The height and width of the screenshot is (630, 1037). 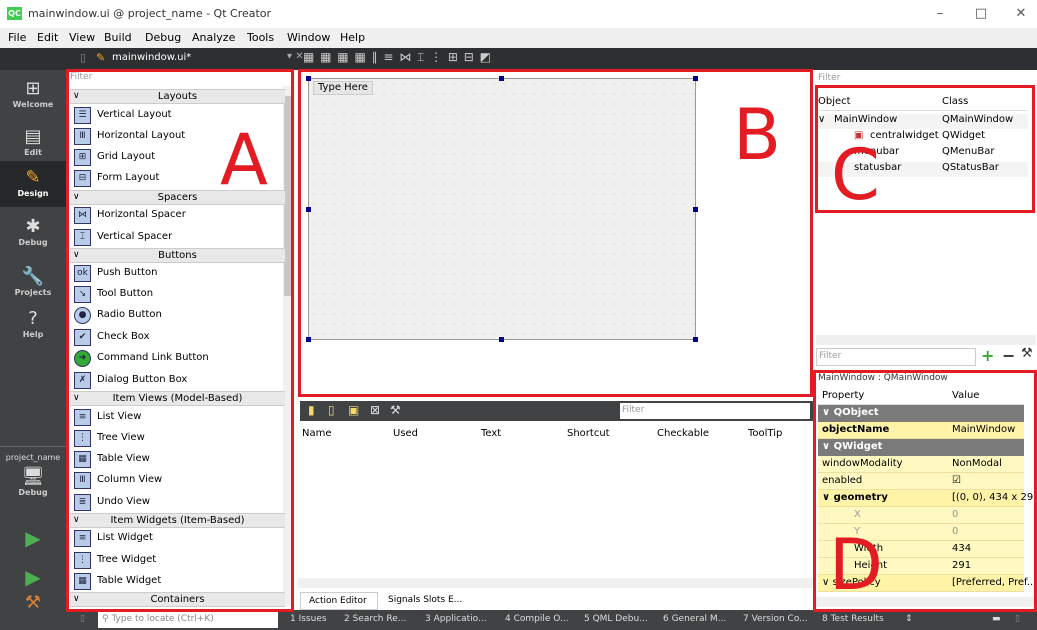 I want to click on pane-test-results: 8 Test Results, so click(x=853, y=619).